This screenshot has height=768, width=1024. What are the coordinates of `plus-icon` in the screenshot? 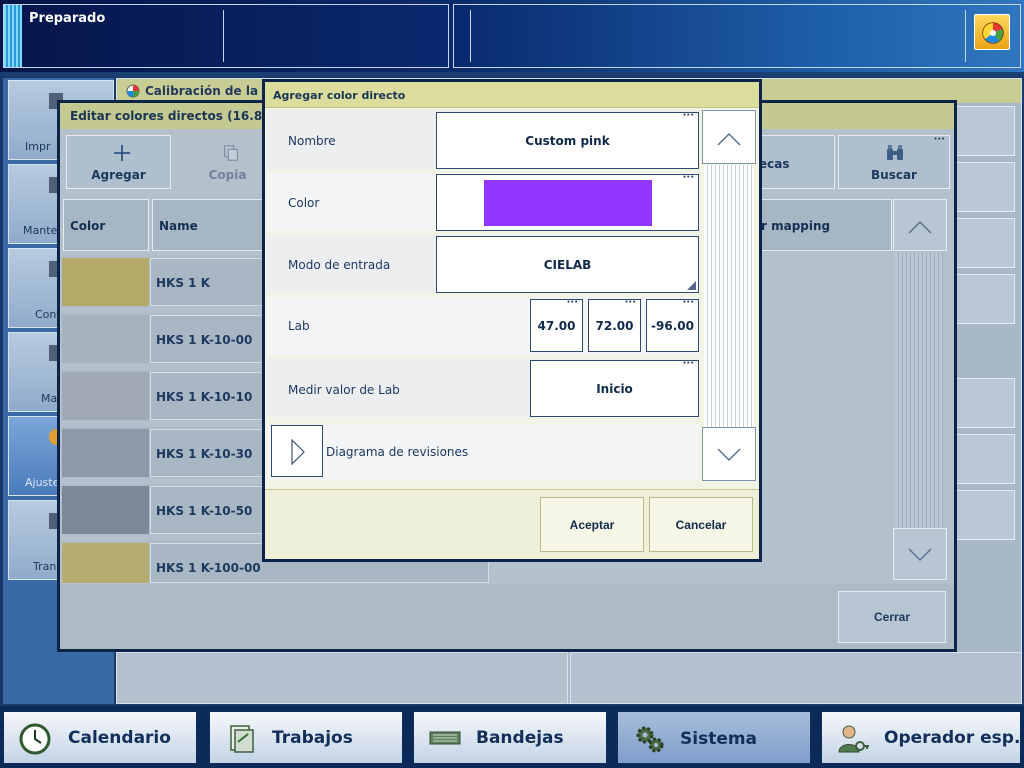 It's located at (122, 153).